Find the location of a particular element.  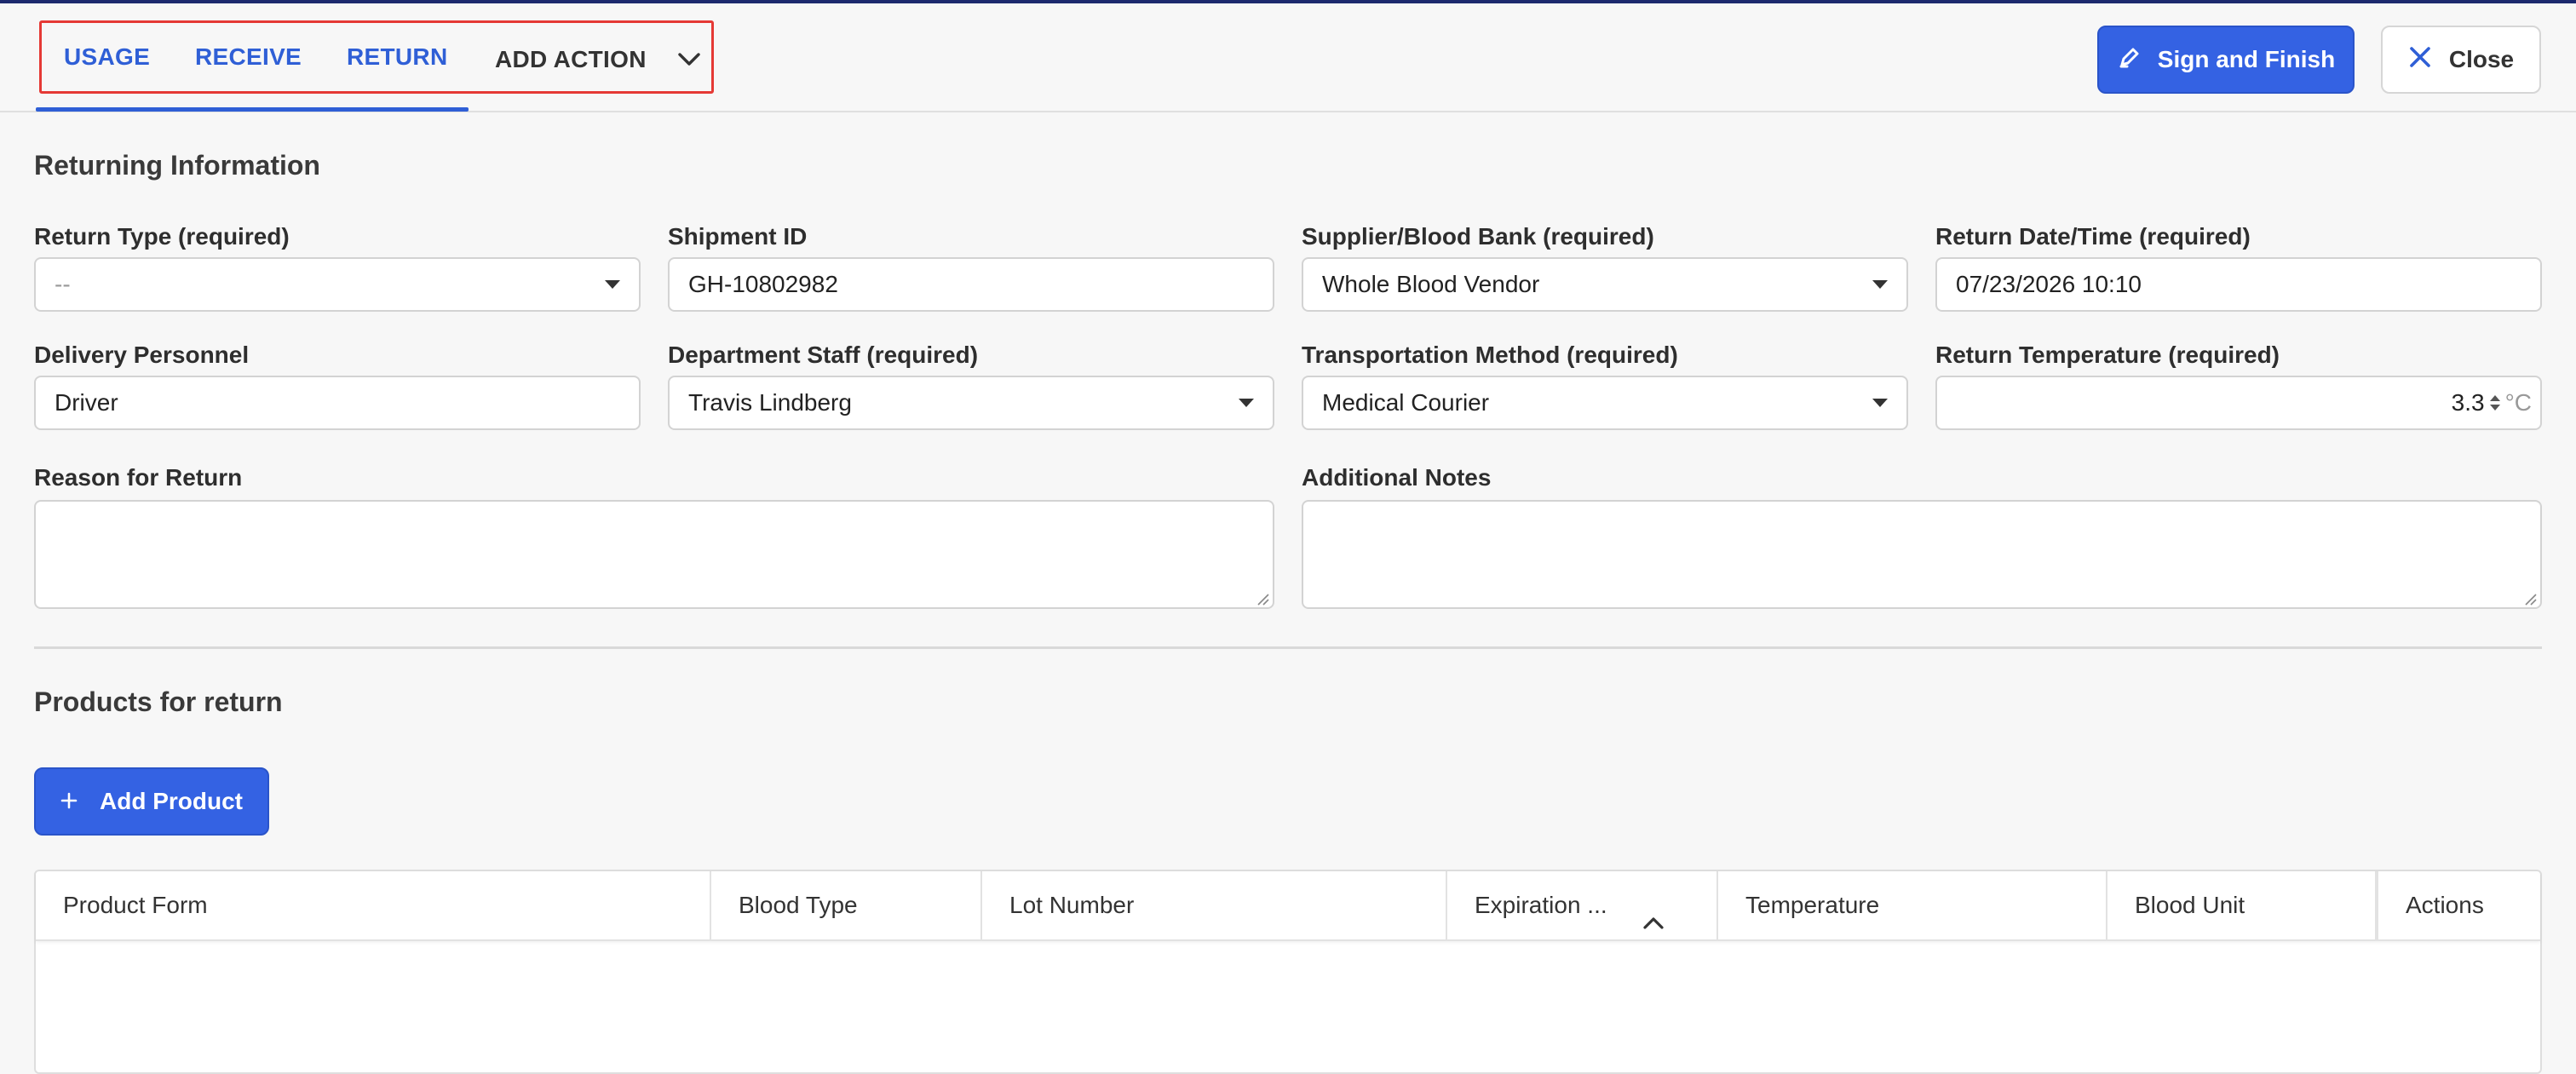

tab-group: USAGE RECEIVE RETURN ADD ACTION is located at coordinates (377, 57).